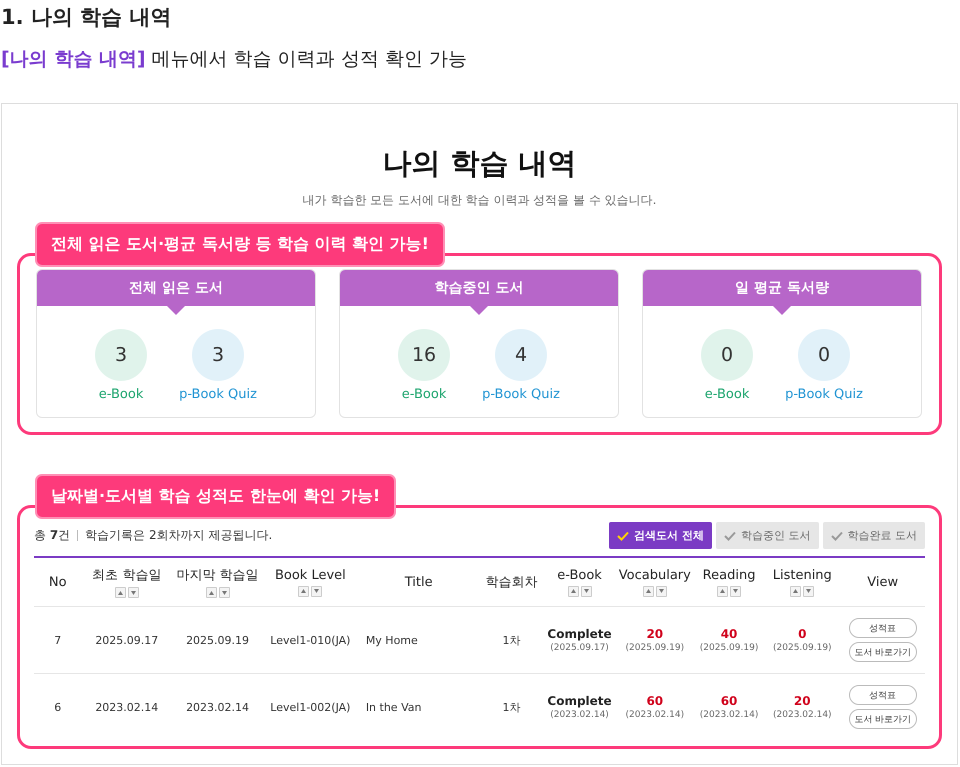 This screenshot has width=960, height=767. Describe the element at coordinates (234, 59) in the screenshot. I see `section-subtitle: [나의 학습 내역] 메뉴에서 학습 이력과 성적 확인 가능` at that location.